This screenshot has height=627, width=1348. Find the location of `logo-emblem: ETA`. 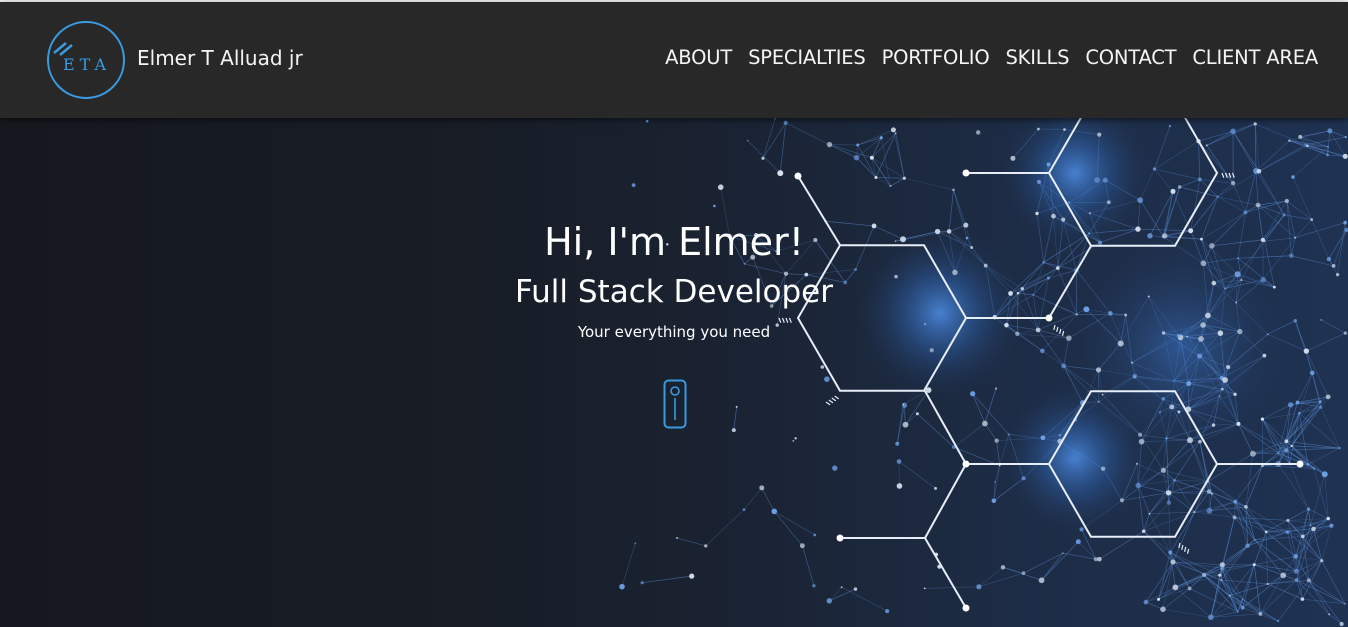

logo-emblem: ETA is located at coordinates (86, 60).